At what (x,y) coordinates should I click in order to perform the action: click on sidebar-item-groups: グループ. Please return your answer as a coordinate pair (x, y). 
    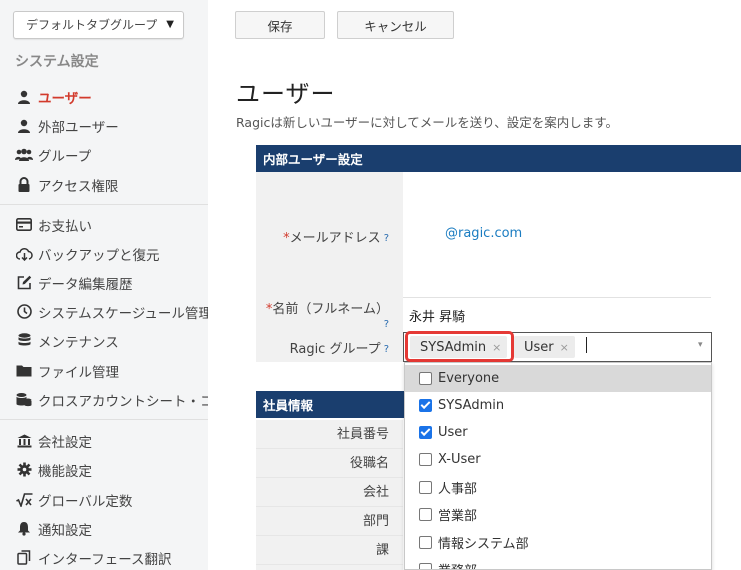
    Looking at the image, I should click on (104, 154).